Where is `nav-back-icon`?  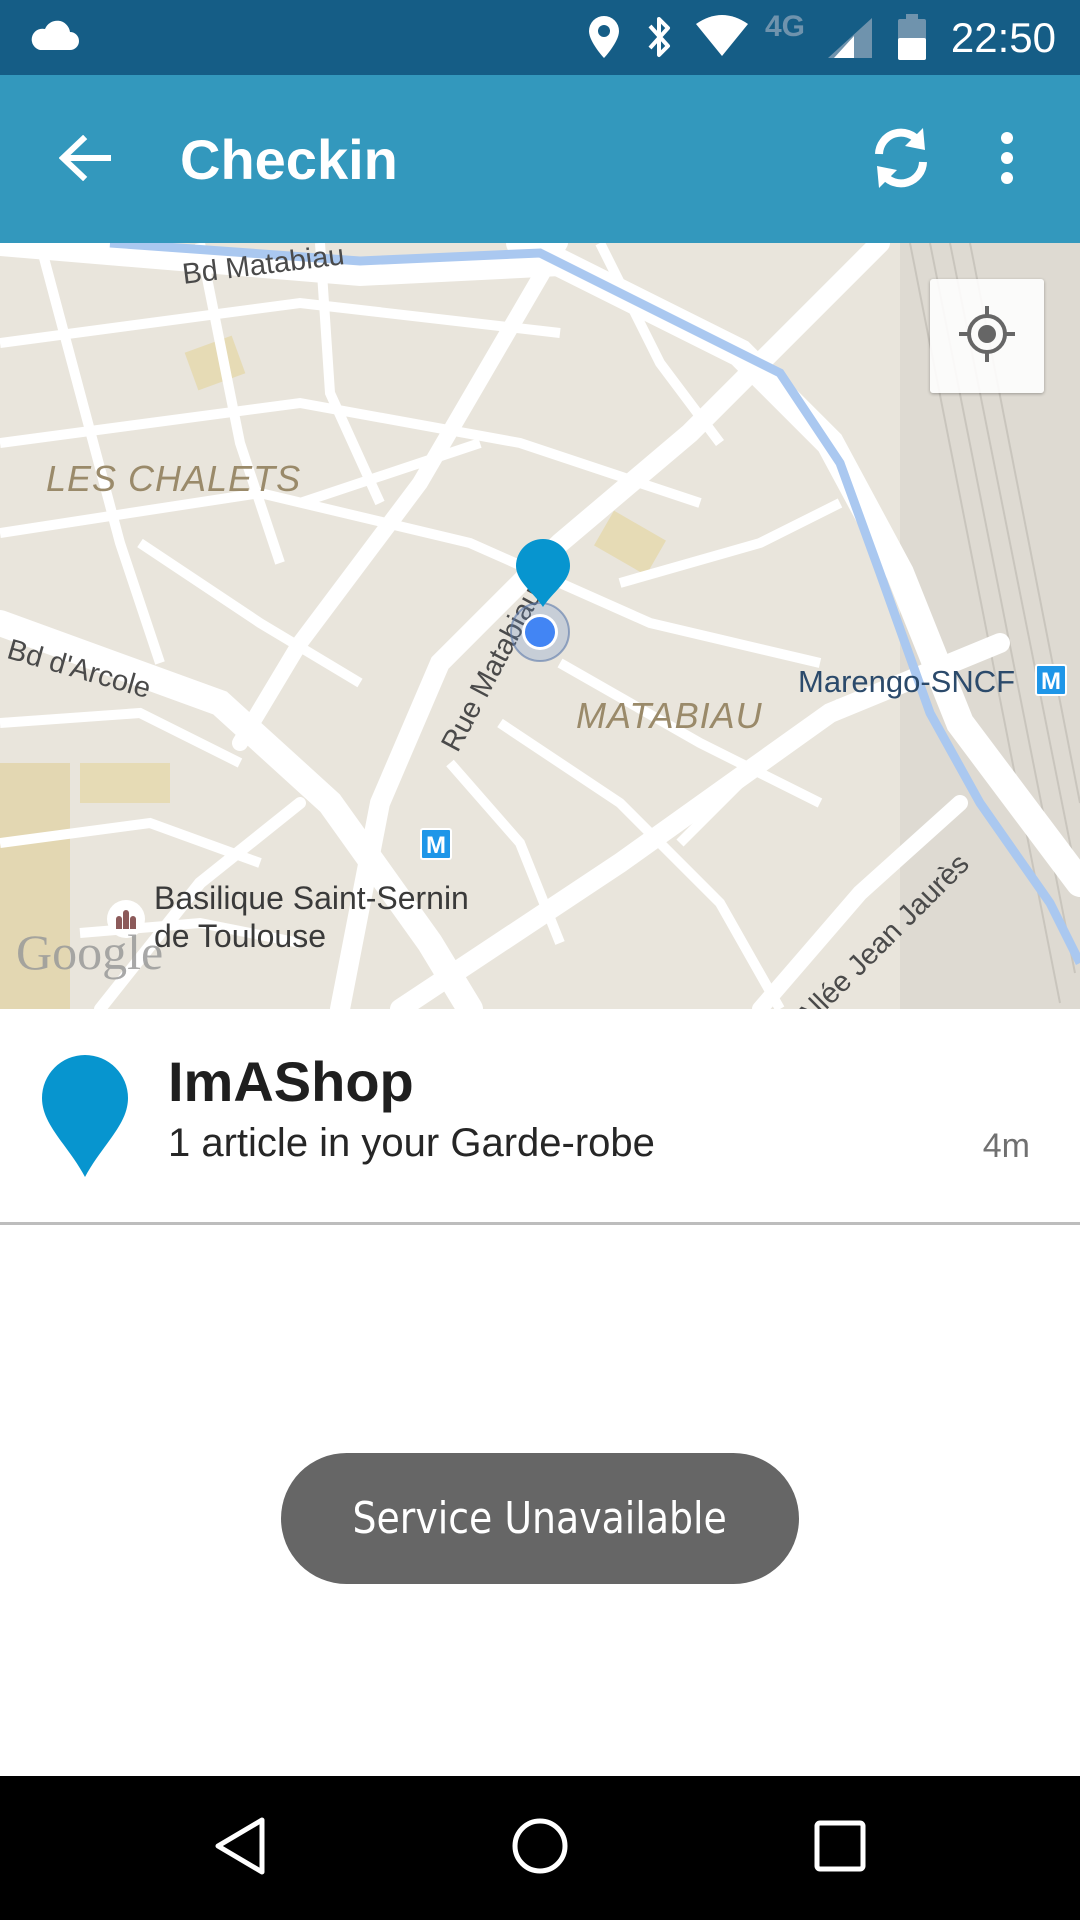 nav-back-icon is located at coordinates (240, 1848).